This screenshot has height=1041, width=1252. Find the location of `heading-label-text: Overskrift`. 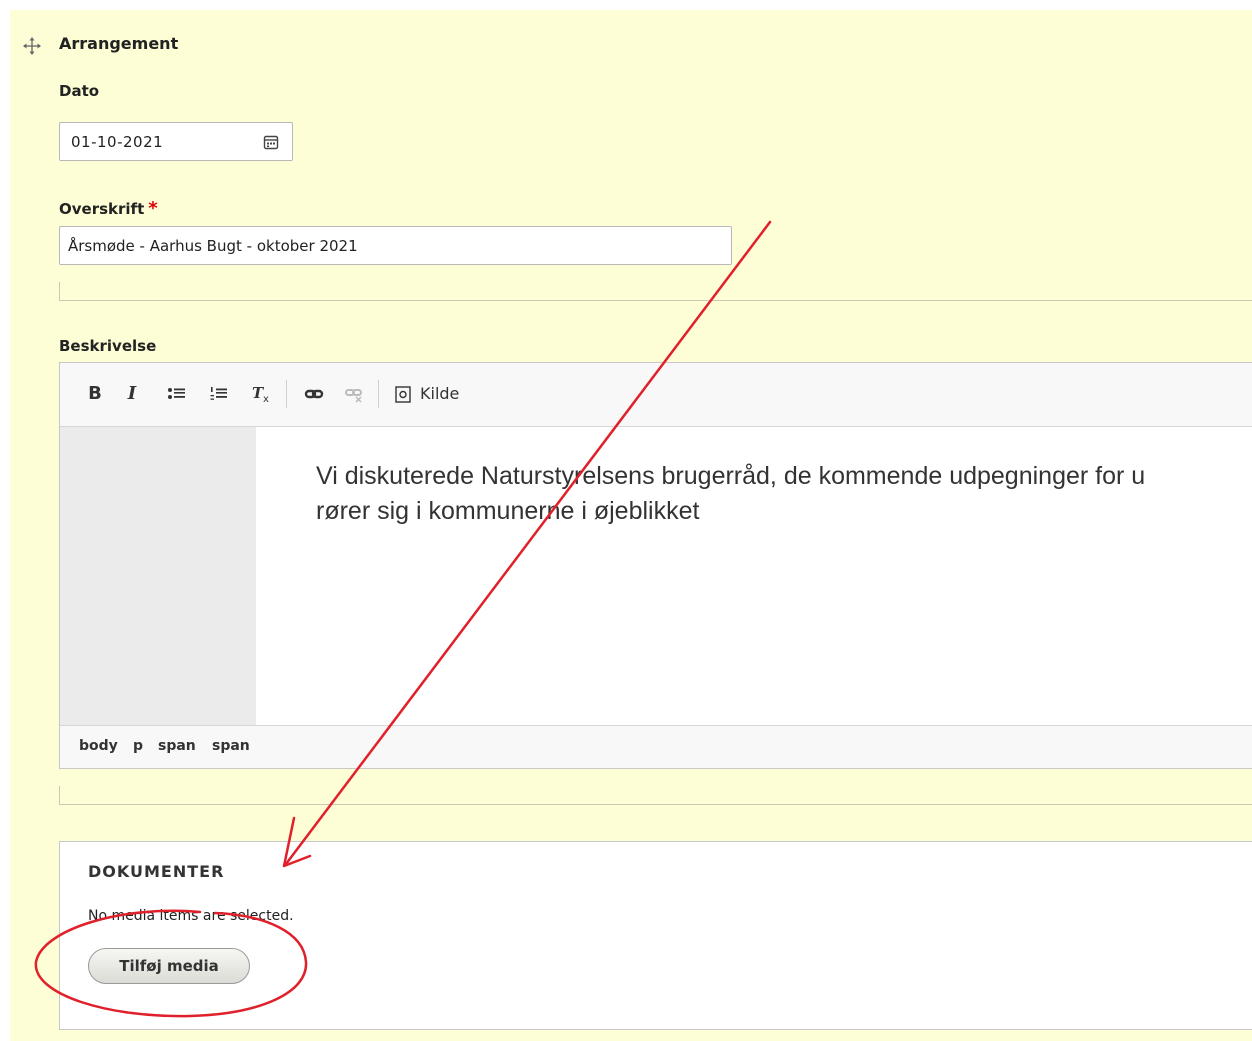

heading-label-text: Overskrift is located at coordinates (102, 209).